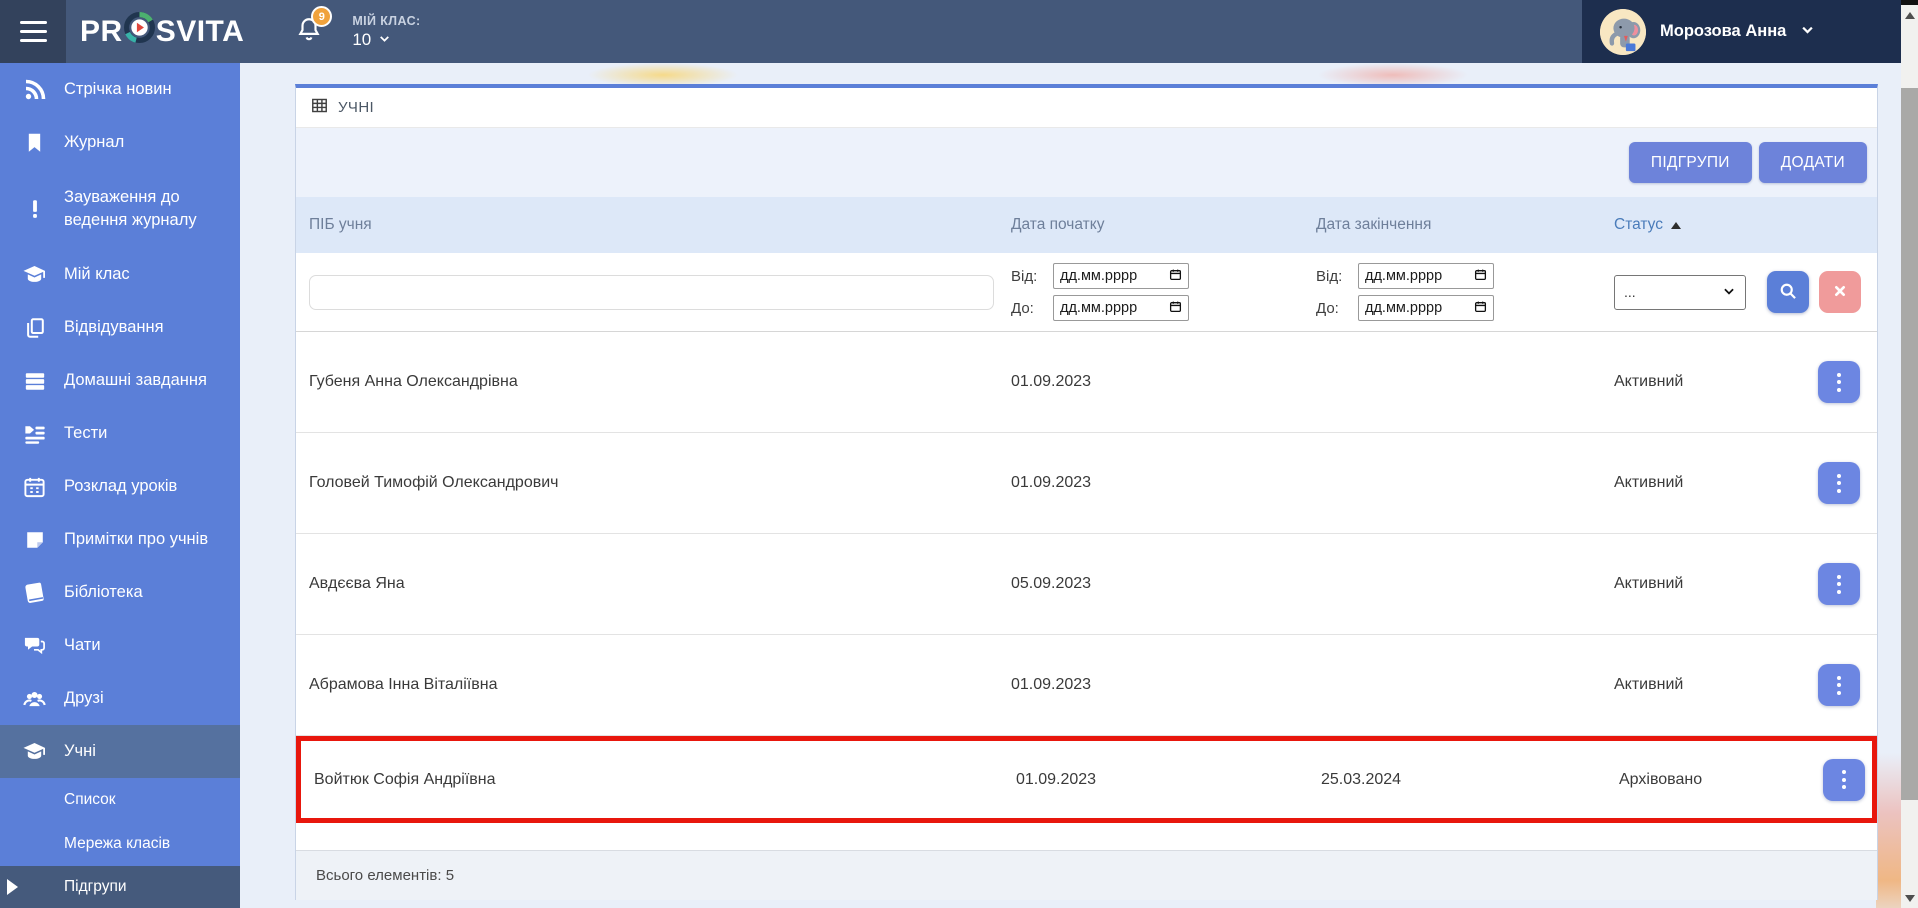  Describe the element at coordinates (386, 20) in the screenshot. I see `my-class-label: МІЙ КЛАС:` at that location.